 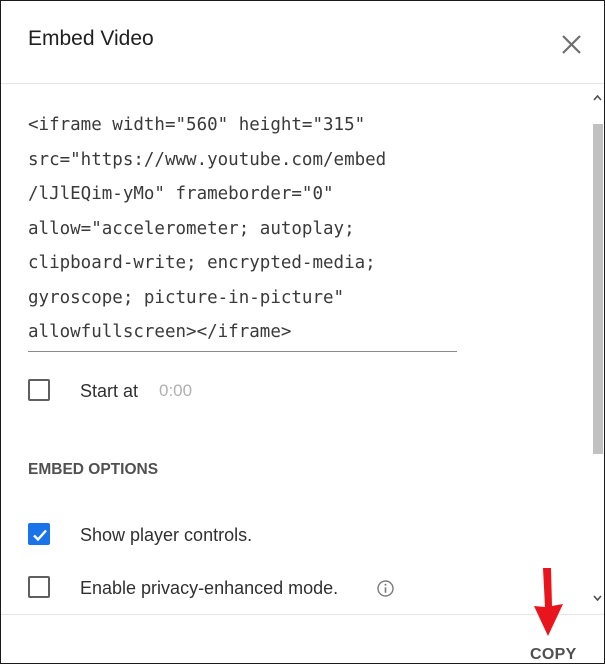 I want to click on show-player-controls-label: Show player controls., so click(x=166, y=535).